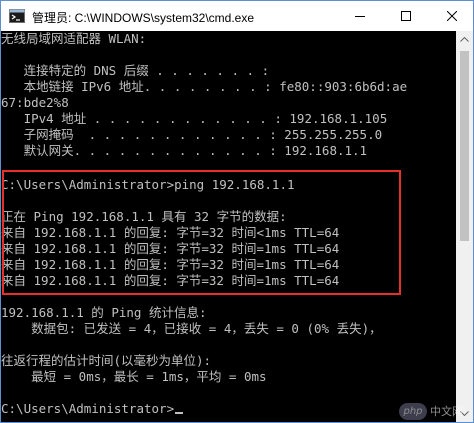 This screenshot has height=423, width=474. I want to click on site-watermark: php 中文网, so click(434, 412).